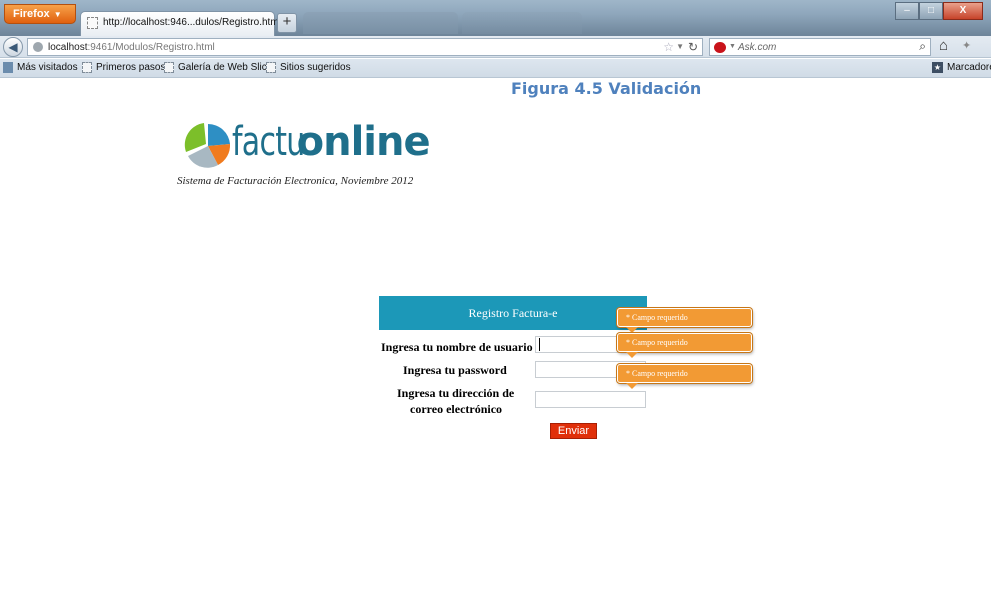  Describe the element at coordinates (539, 344) in the screenshot. I see `text-cursor` at that location.